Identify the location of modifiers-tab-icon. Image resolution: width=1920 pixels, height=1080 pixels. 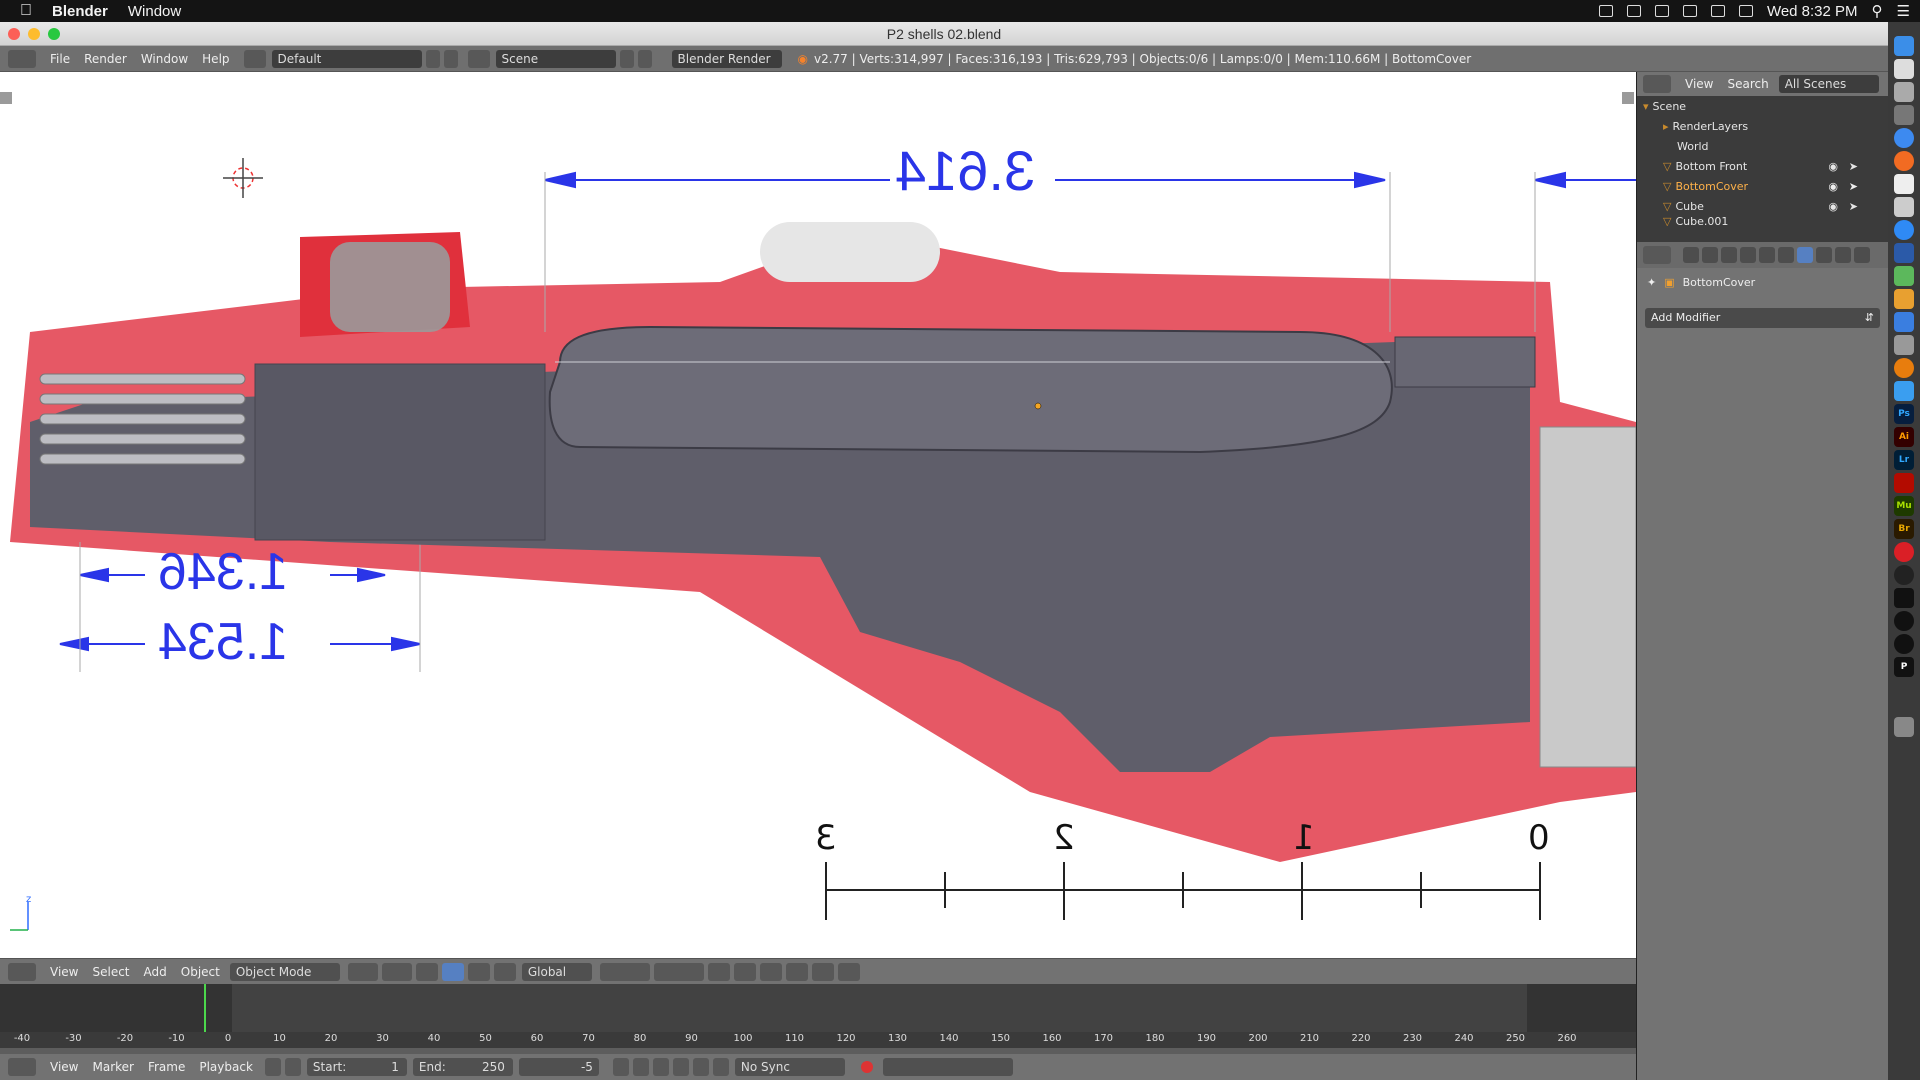
(1805, 255).